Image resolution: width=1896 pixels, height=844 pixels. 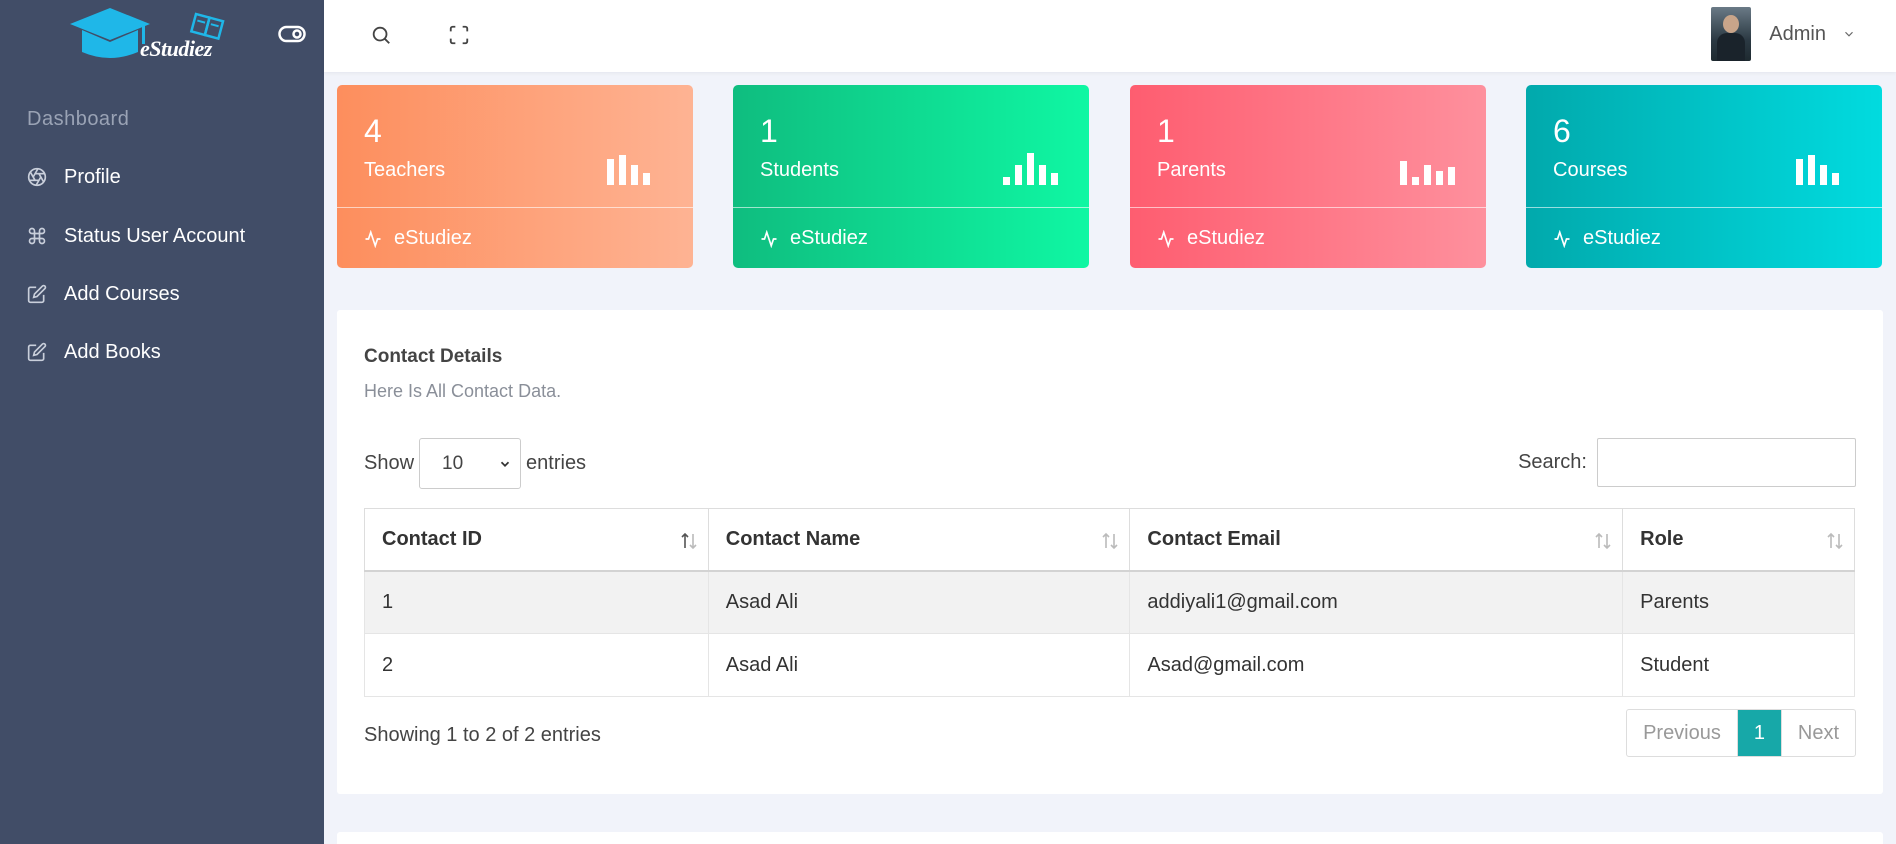 What do you see at coordinates (162, 352) in the screenshot?
I see `sidebar-item-add-books: Add Books` at bounding box center [162, 352].